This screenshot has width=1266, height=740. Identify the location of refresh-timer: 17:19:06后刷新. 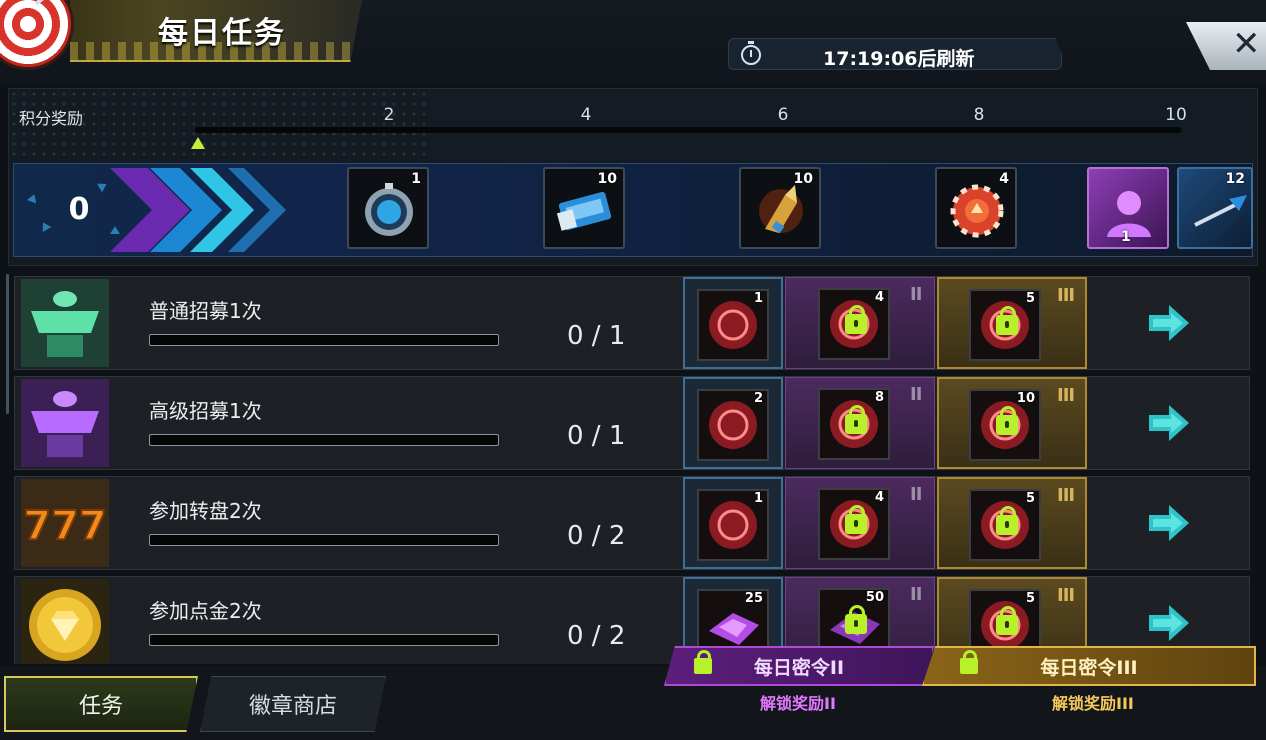
(895, 54).